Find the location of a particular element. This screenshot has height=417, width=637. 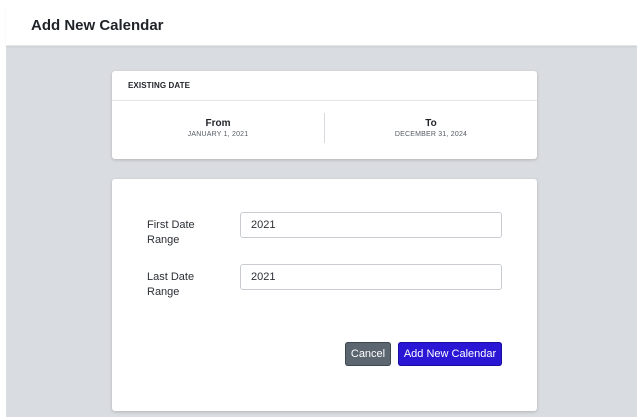

first-date-range-label: First Date Range is located at coordinates (171, 232).